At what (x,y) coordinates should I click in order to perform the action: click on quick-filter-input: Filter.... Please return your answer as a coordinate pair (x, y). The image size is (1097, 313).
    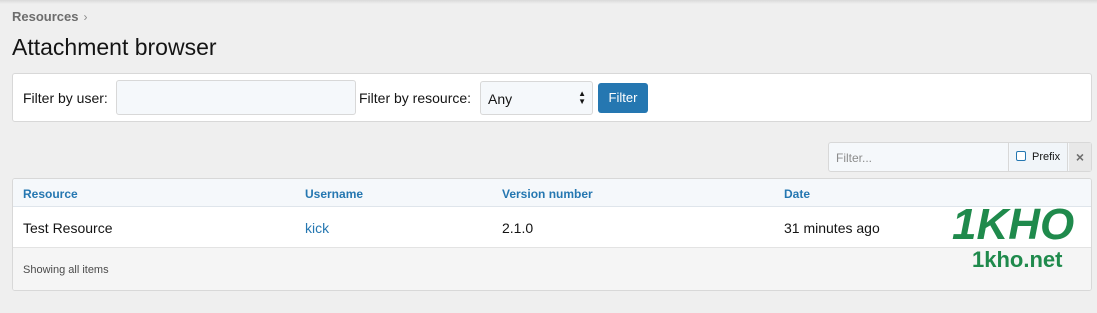
    Looking at the image, I should click on (919, 157).